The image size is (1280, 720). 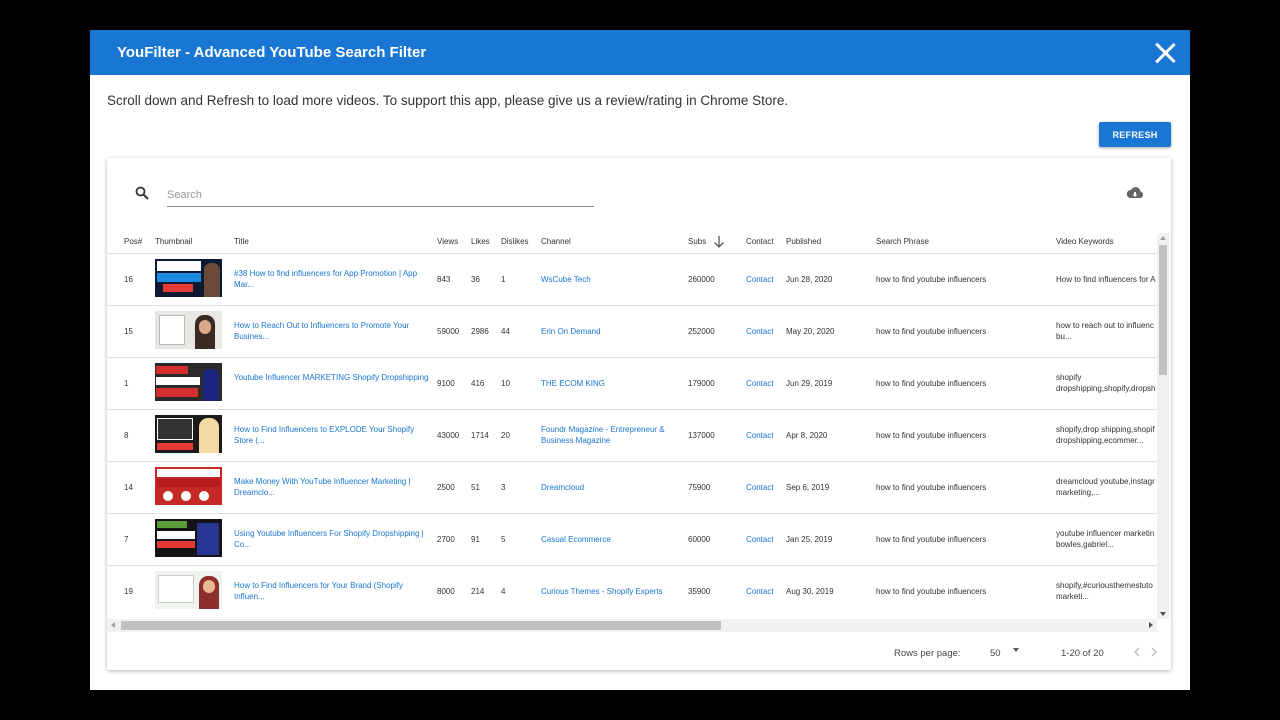 I want to click on chevron-right-icon, so click(x=1154, y=652).